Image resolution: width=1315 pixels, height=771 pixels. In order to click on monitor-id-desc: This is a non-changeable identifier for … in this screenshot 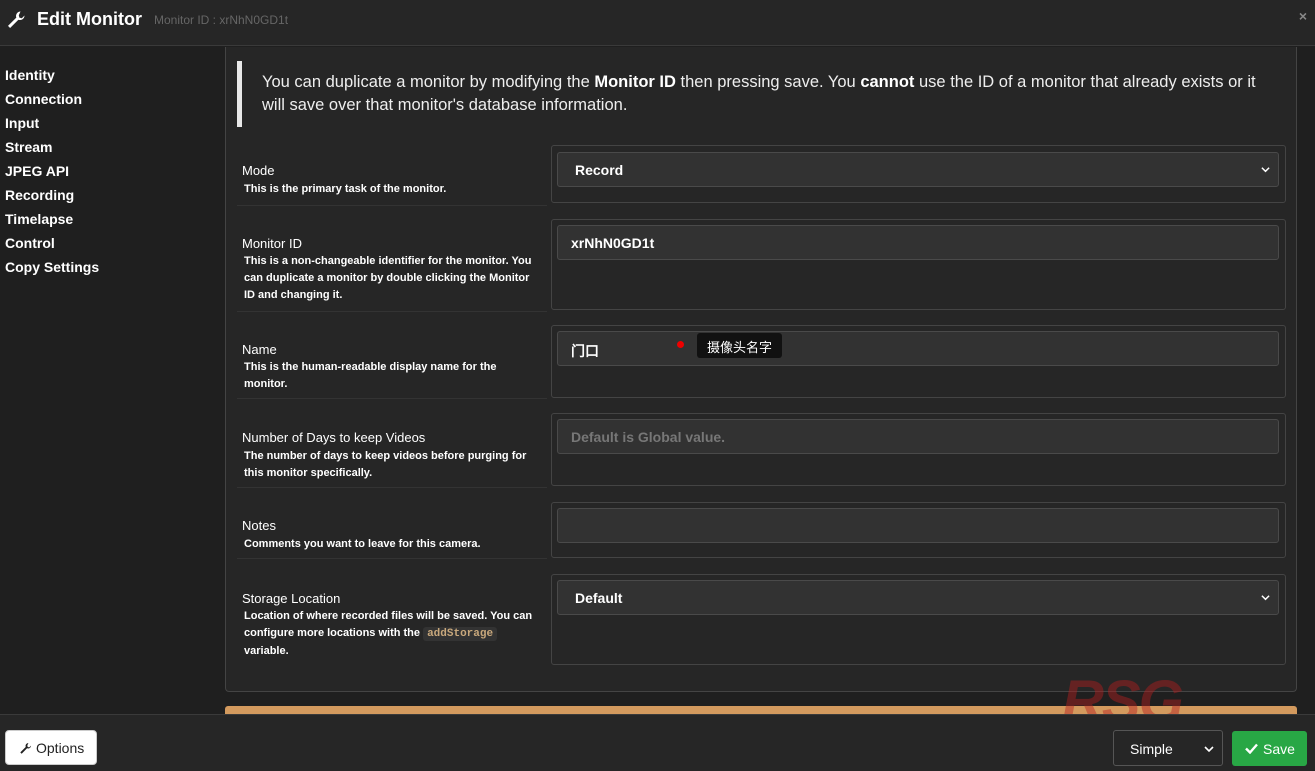, I will do `click(388, 278)`.